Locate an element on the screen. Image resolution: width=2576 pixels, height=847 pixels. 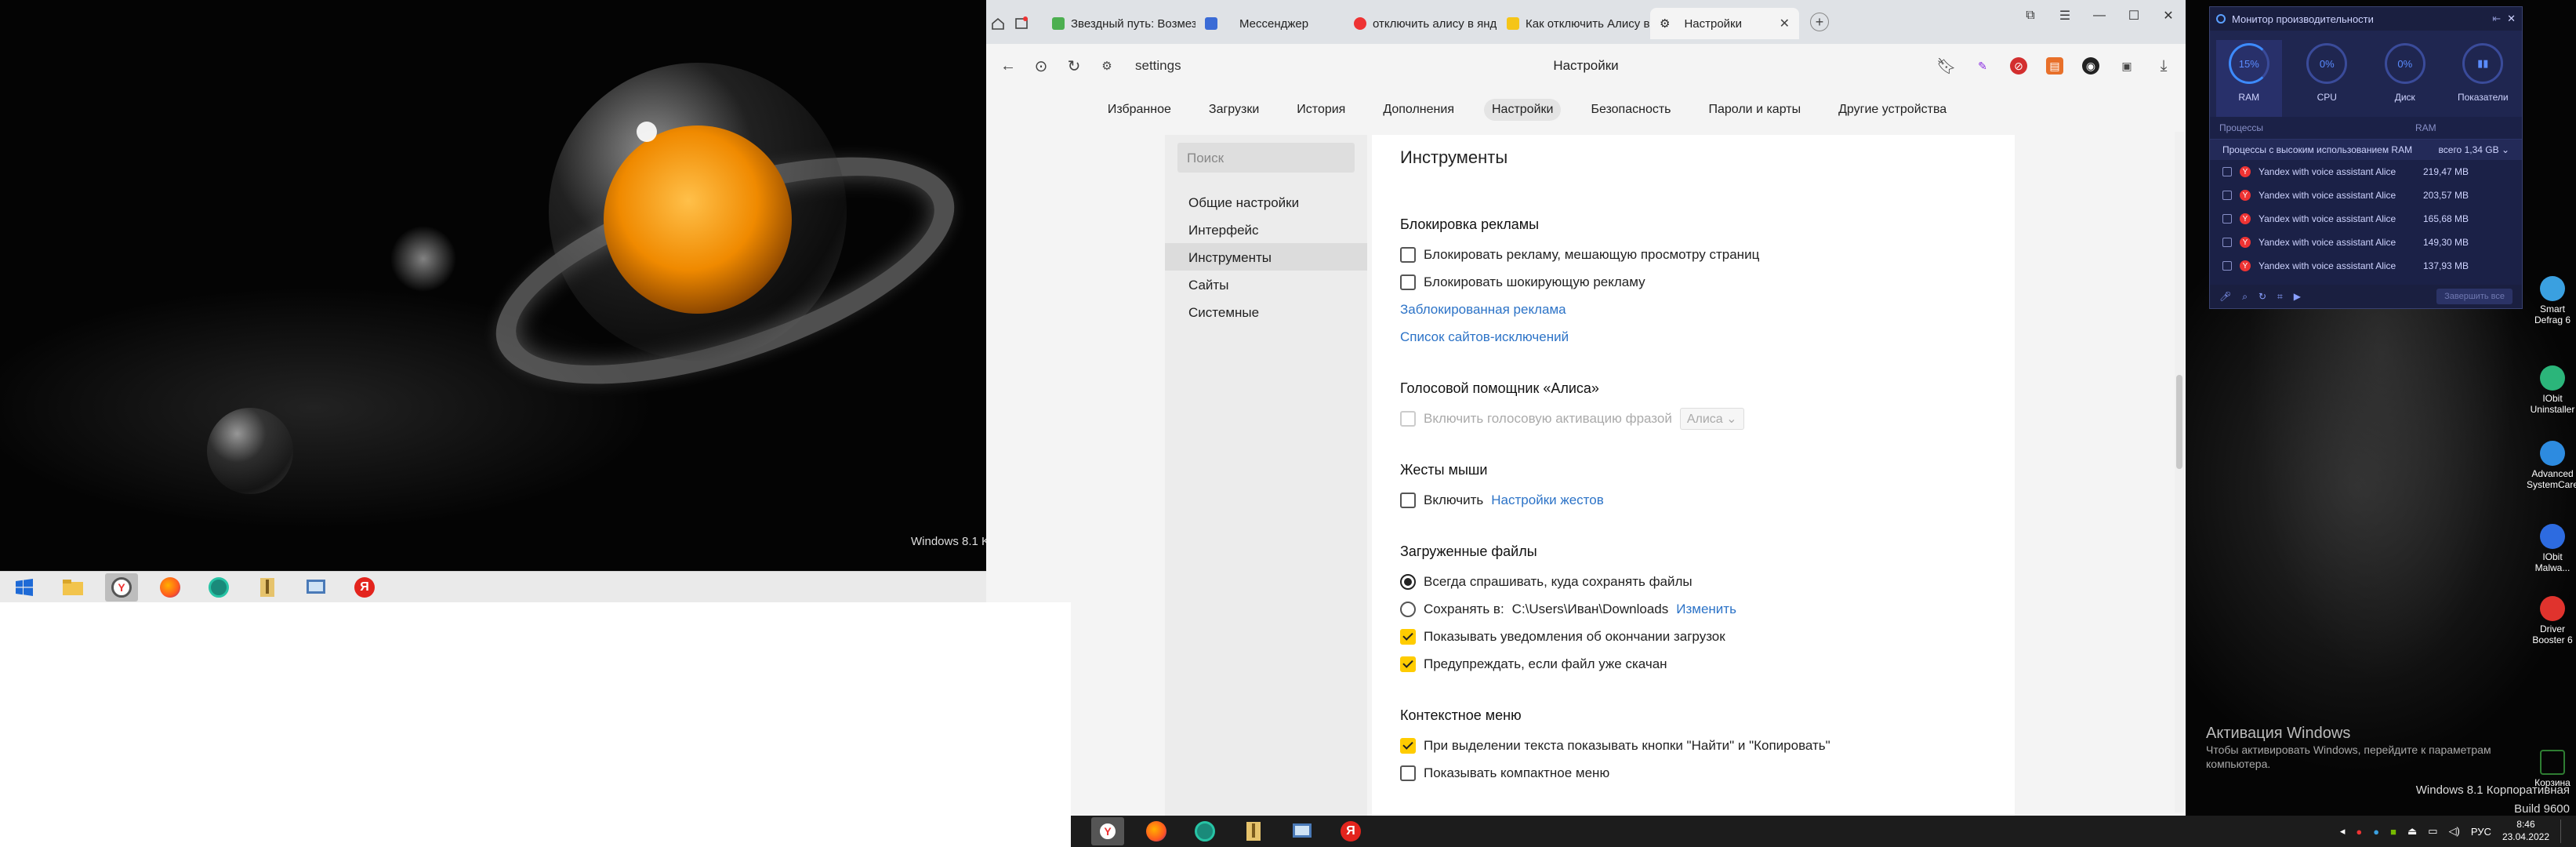
tab-settings: ⚙ Настройки ✕ is located at coordinates (1724, 23).